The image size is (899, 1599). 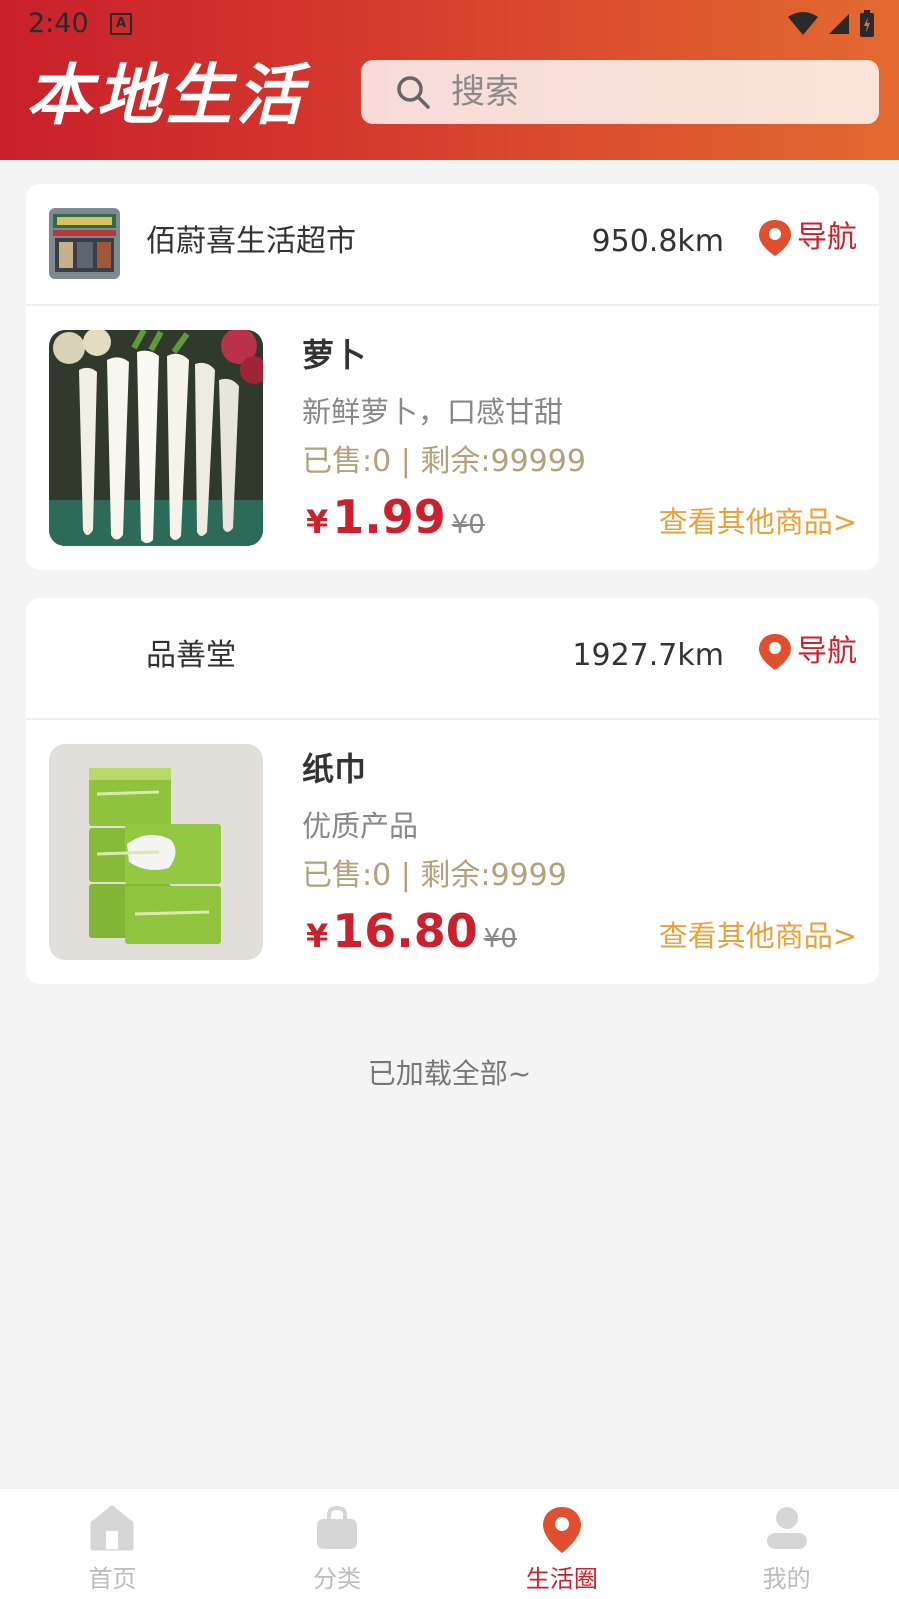 What do you see at coordinates (449, 24) in the screenshot?
I see `status-bar: 2:40 A` at bounding box center [449, 24].